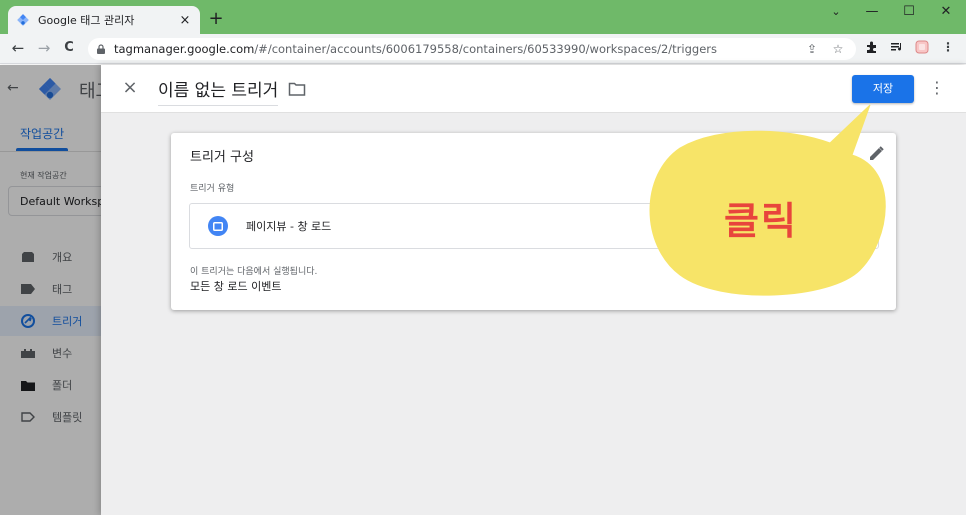  Describe the element at coordinates (883, 89) in the screenshot. I see `save-button: 저장` at that location.